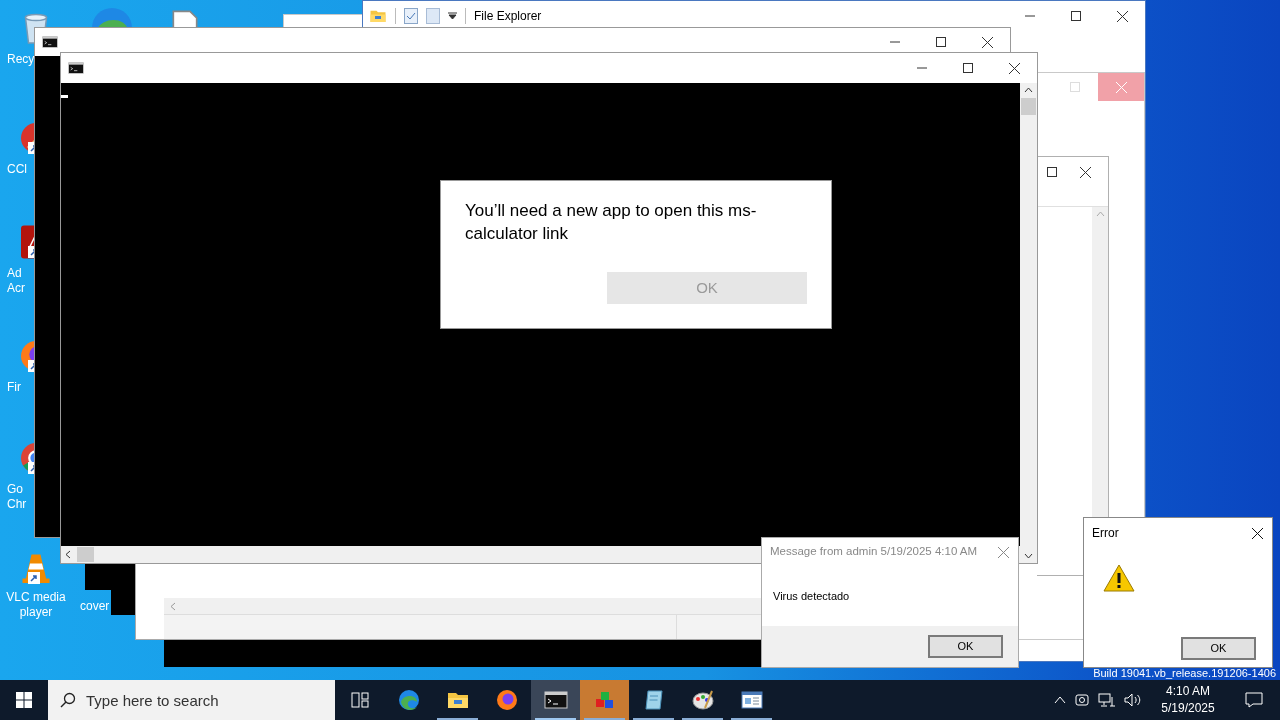 The image size is (1280, 720). I want to click on window-title: File Explorer, so click(508, 16).